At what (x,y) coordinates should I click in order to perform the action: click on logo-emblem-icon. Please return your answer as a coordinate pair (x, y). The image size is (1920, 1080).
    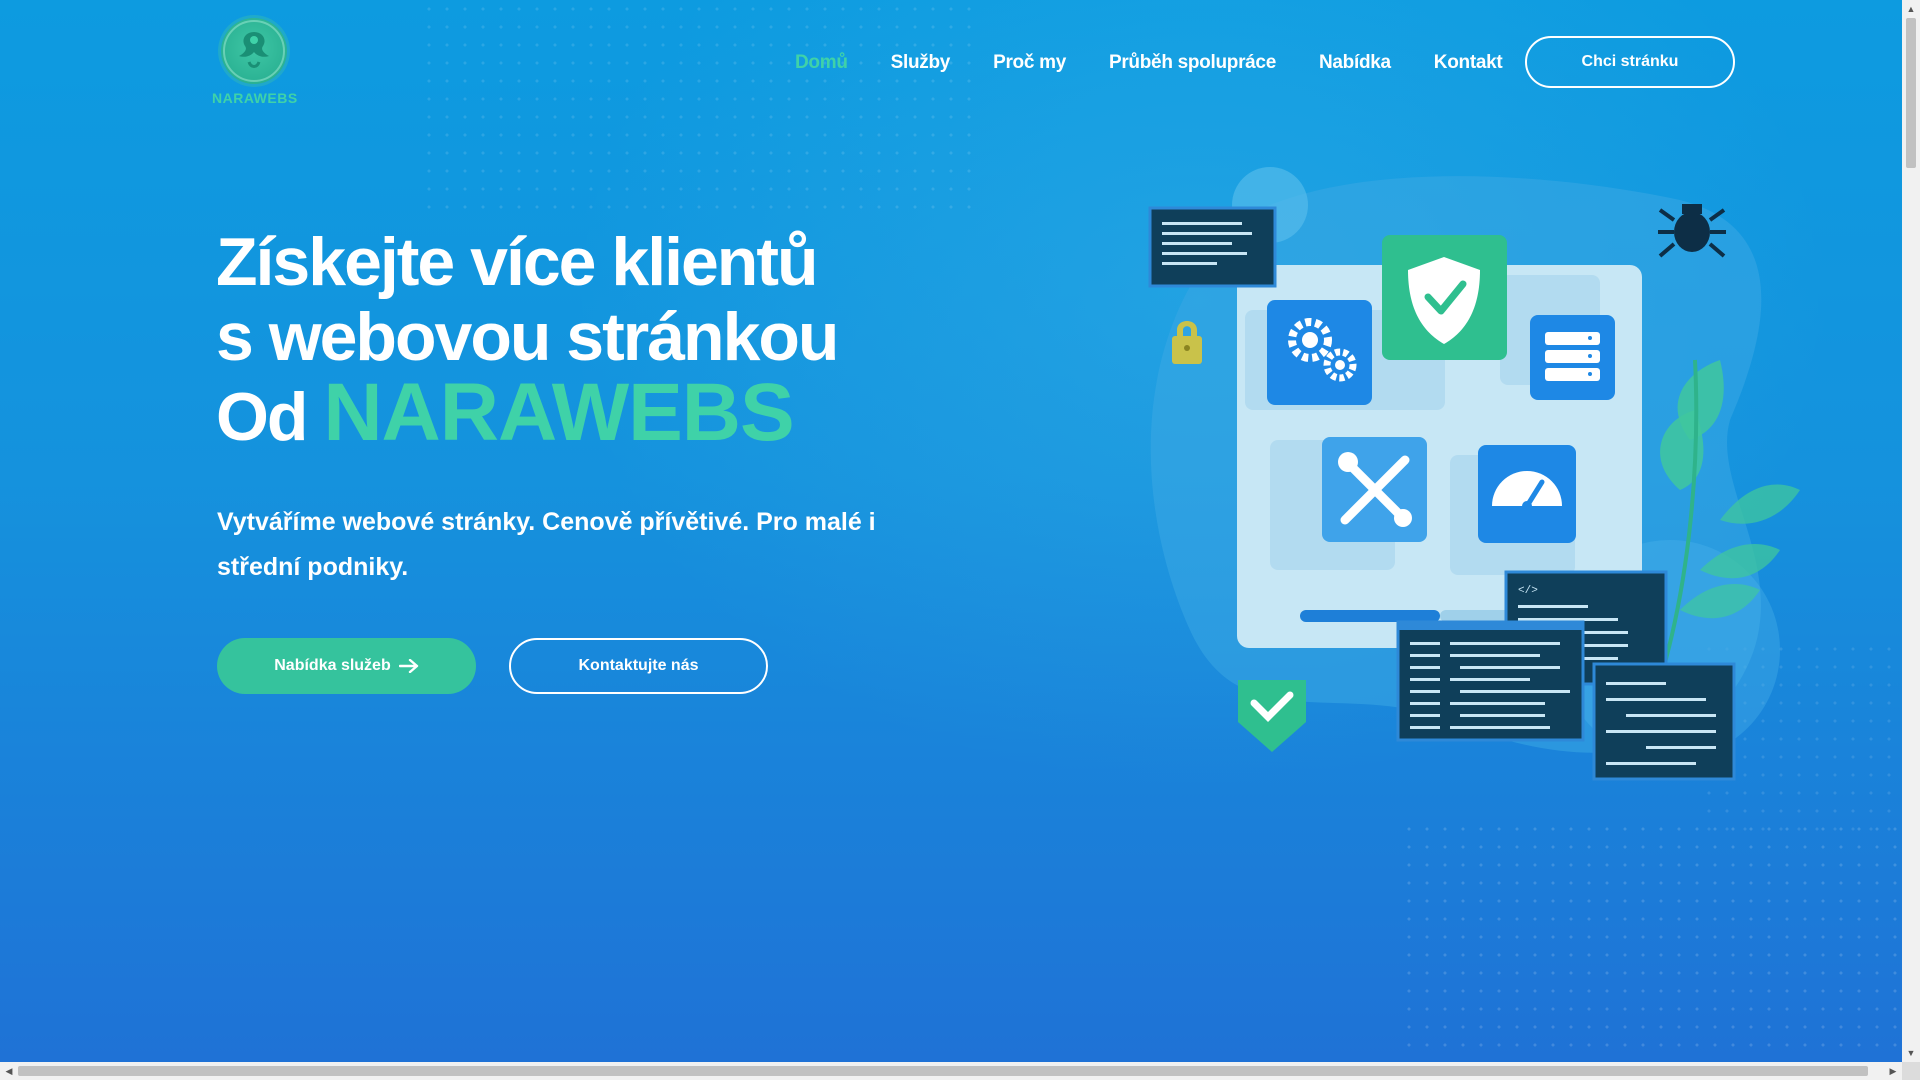
    Looking at the image, I should click on (254, 51).